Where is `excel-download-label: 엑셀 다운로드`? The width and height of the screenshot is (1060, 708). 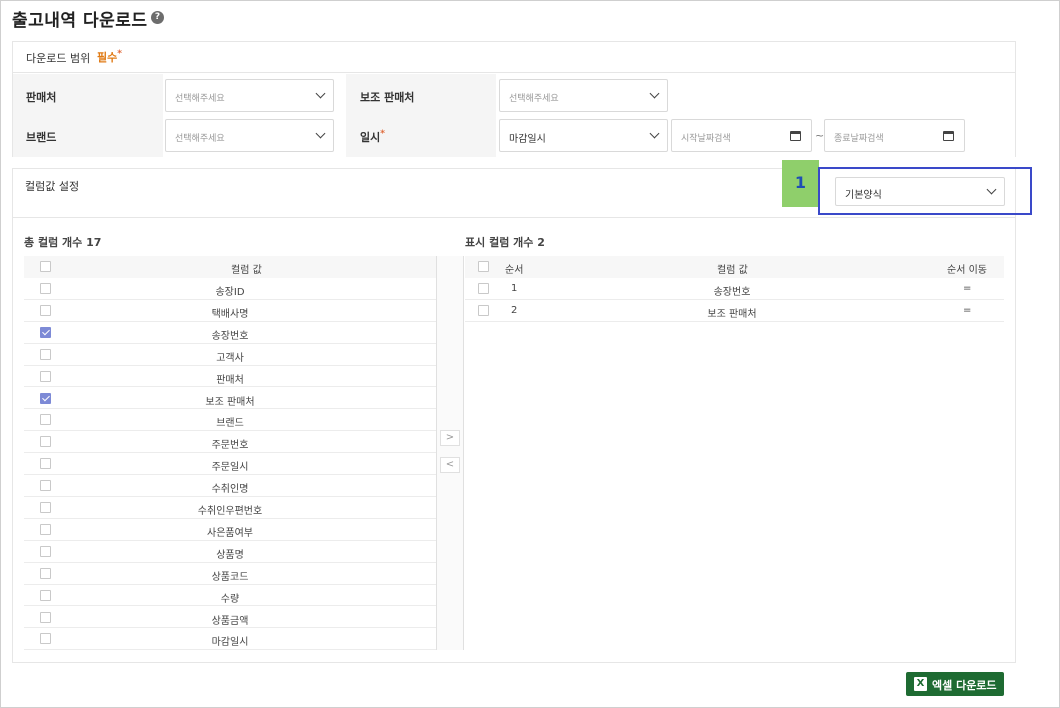
excel-download-label: 엑셀 다운로드 is located at coordinates (964, 685).